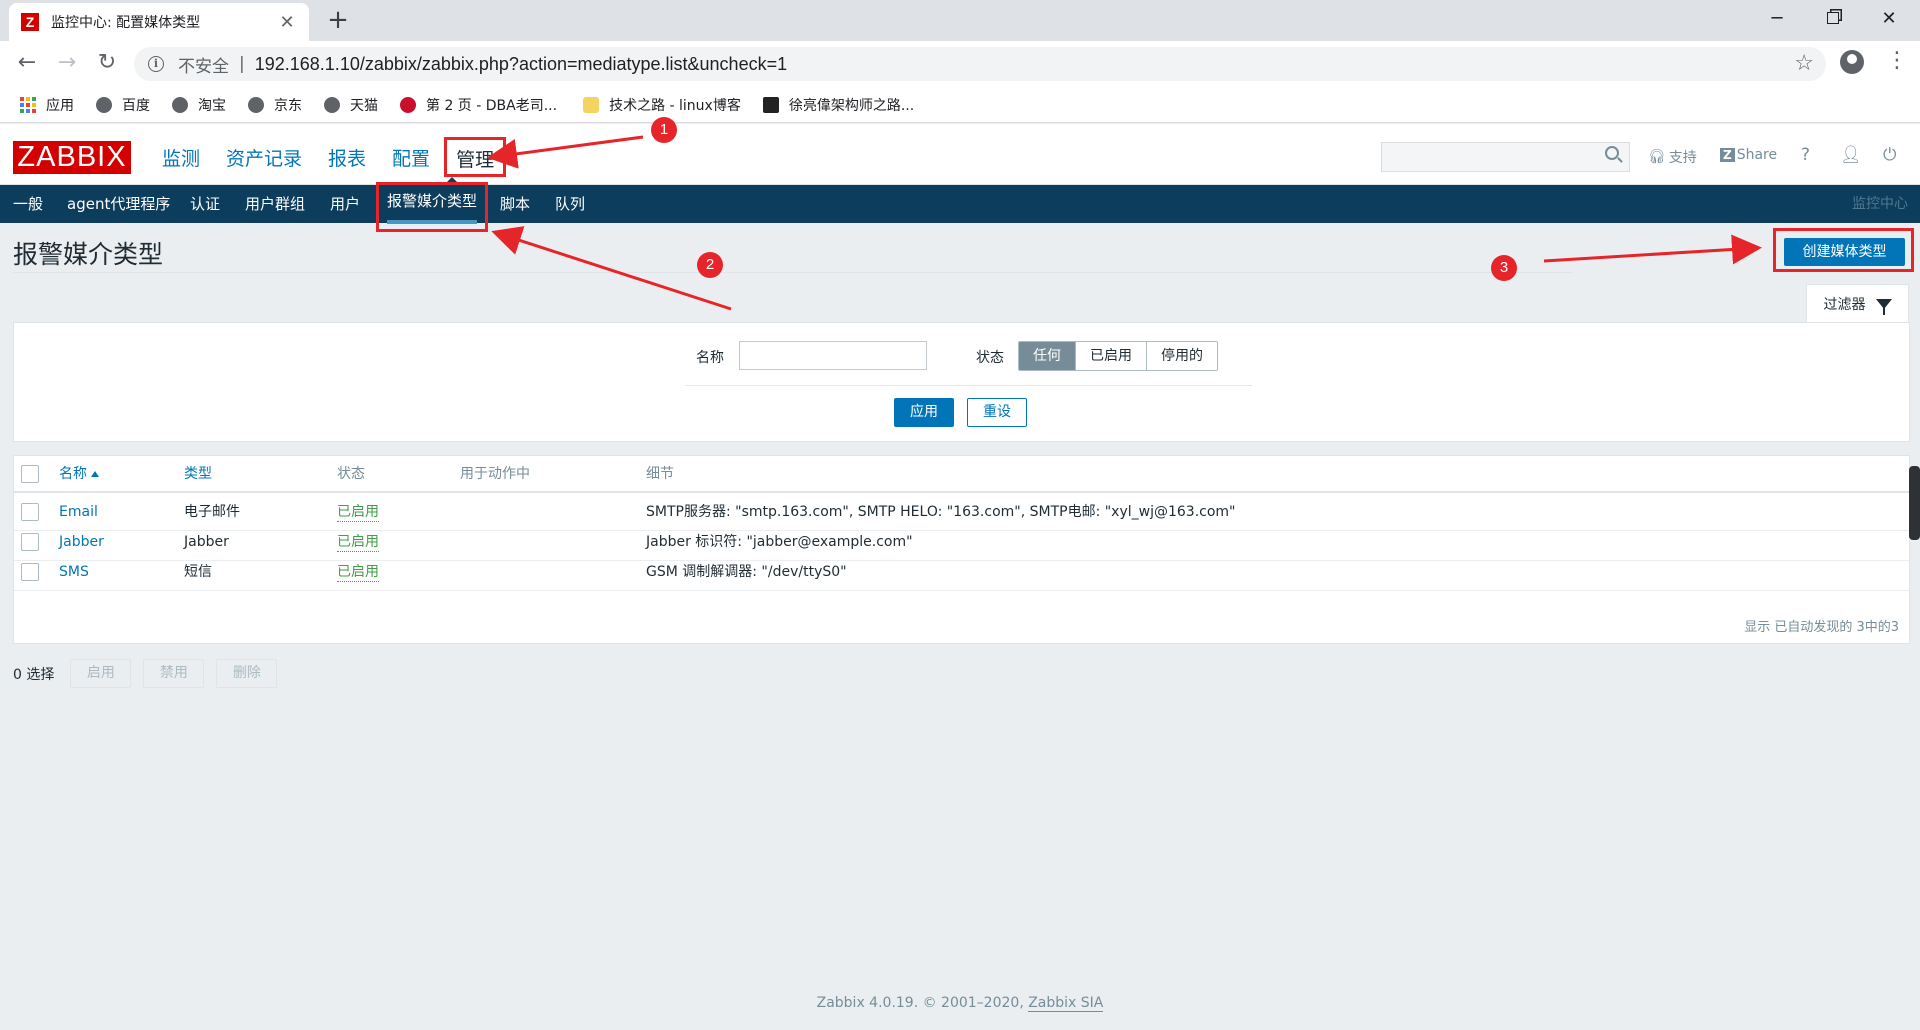  I want to click on profile-avatar-icon, so click(1852, 62).